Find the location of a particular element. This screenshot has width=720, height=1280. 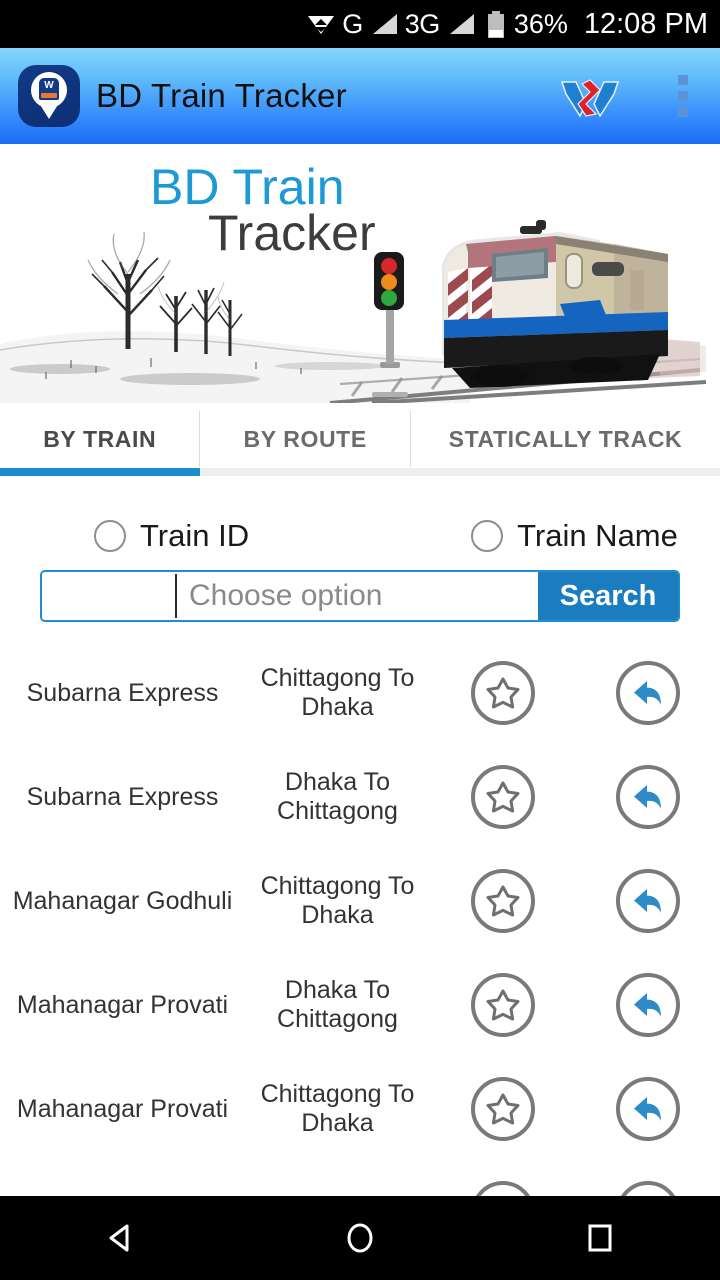

tab-by-train-label: BY TRAIN is located at coordinates (100, 438).